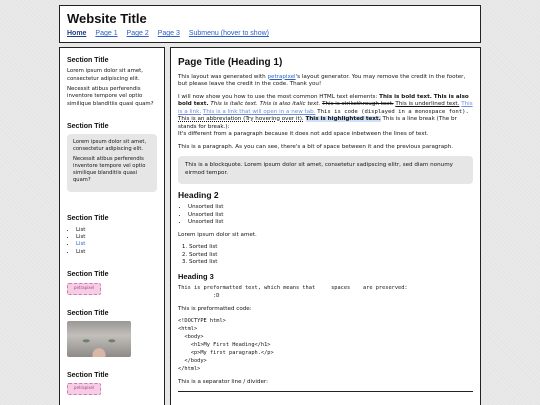 This screenshot has height=405, width=540. What do you see at coordinates (290, 104) in the screenshot?
I see `italic-text: This is also italic text.` at bounding box center [290, 104].